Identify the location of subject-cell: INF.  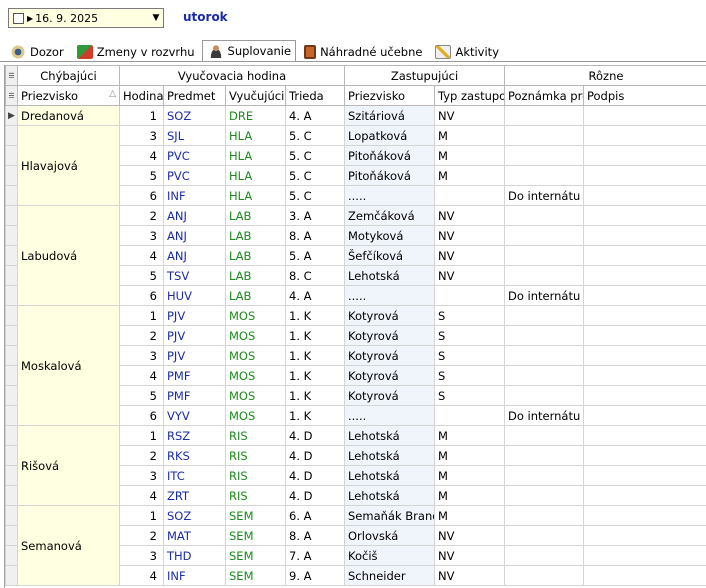
(194, 575).